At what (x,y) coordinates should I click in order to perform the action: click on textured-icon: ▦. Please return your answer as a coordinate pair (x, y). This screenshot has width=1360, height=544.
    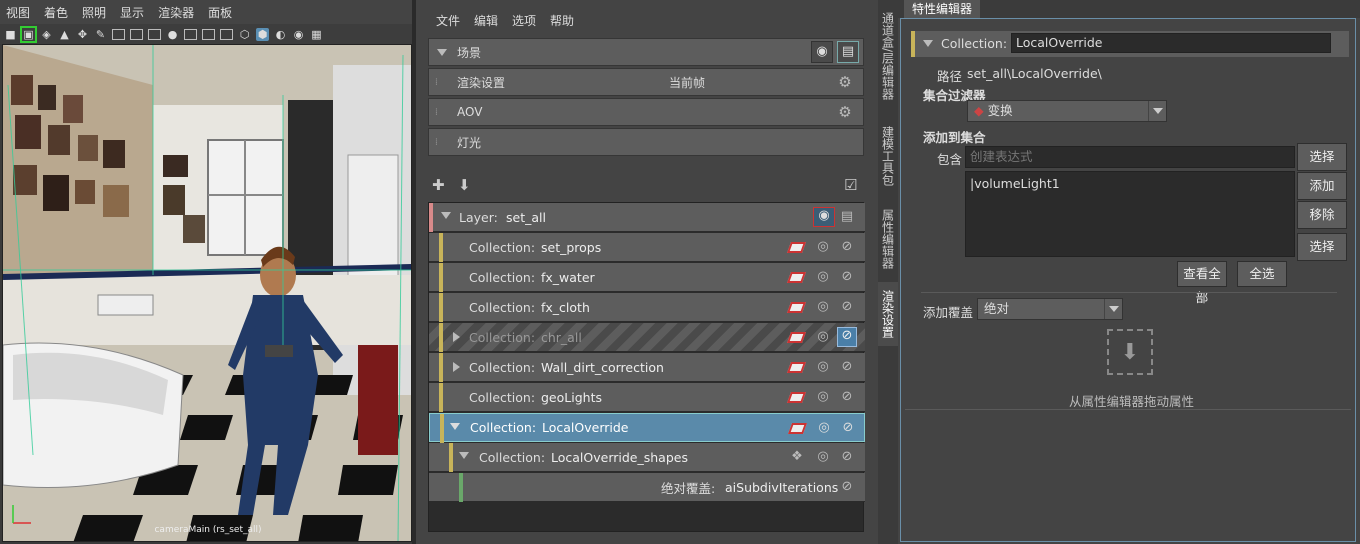
    Looking at the image, I should click on (316, 34).